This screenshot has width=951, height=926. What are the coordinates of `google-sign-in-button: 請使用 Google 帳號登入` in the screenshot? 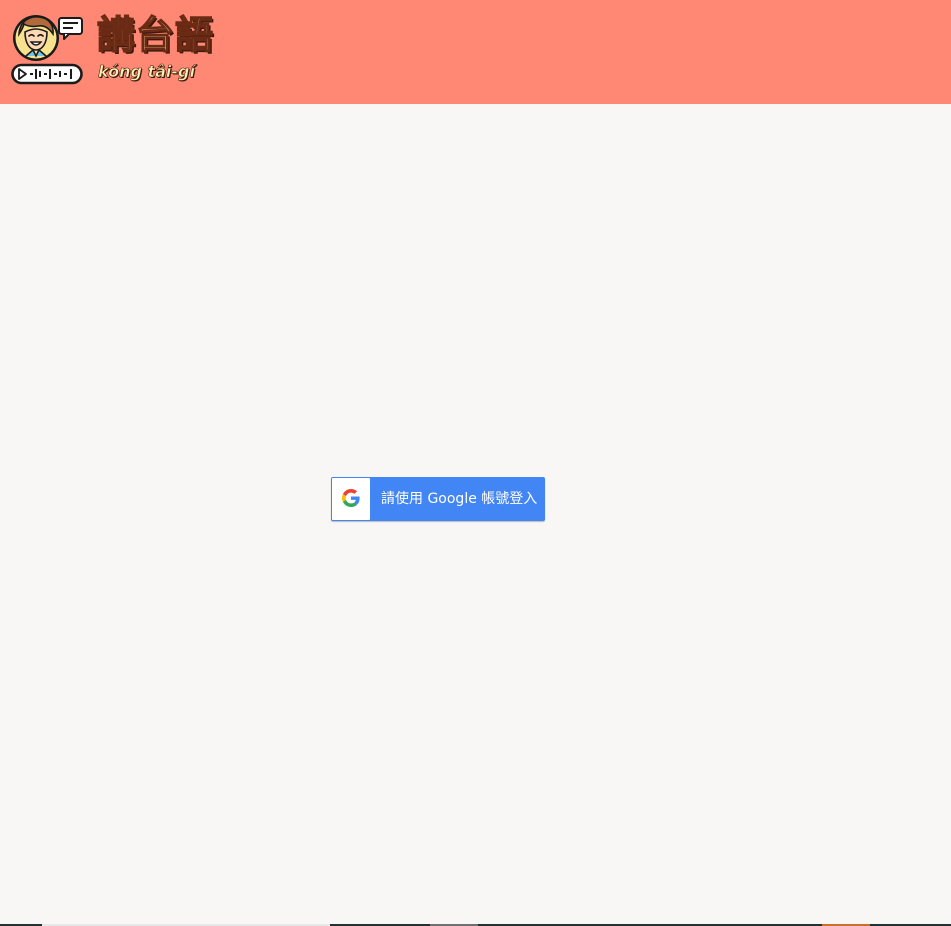 It's located at (438, 499).